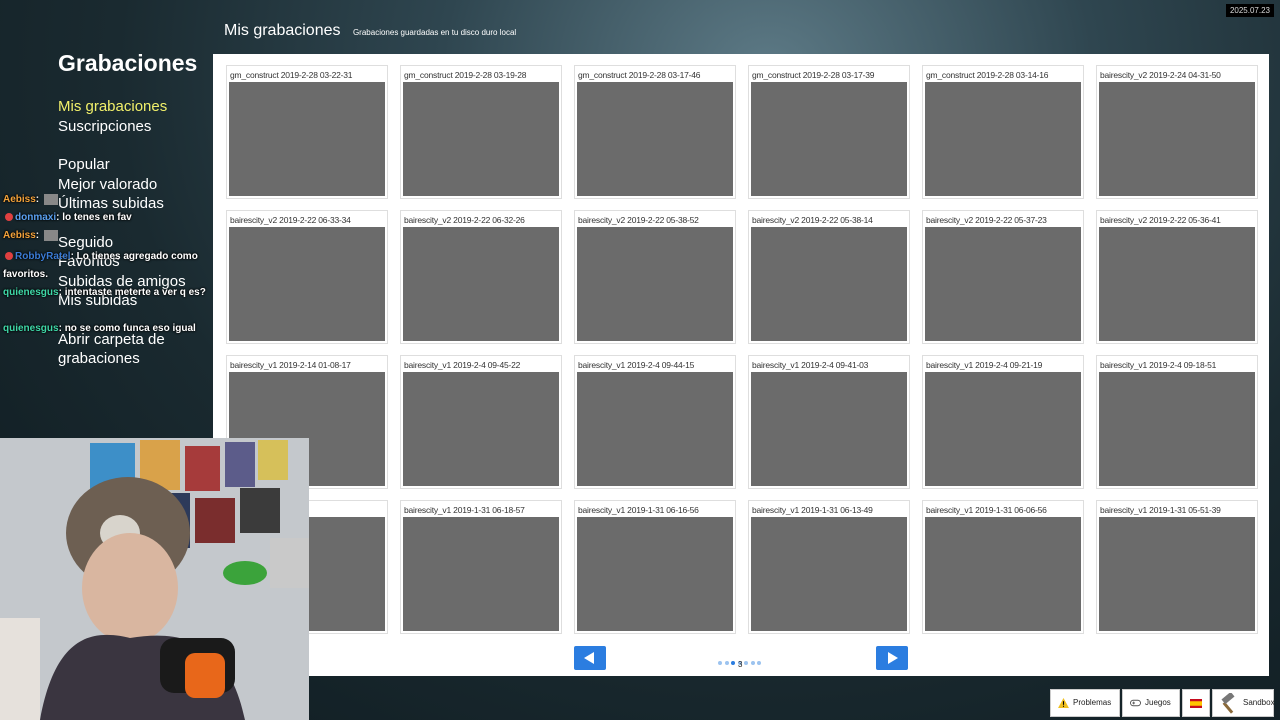 The image size is (1280, 720). What do you see at coordinates (638, 510) in the screenshot?
I see `recording-title: bairescity_v1 2019-1-31 06-16-56` at bounding box center [638, 510].